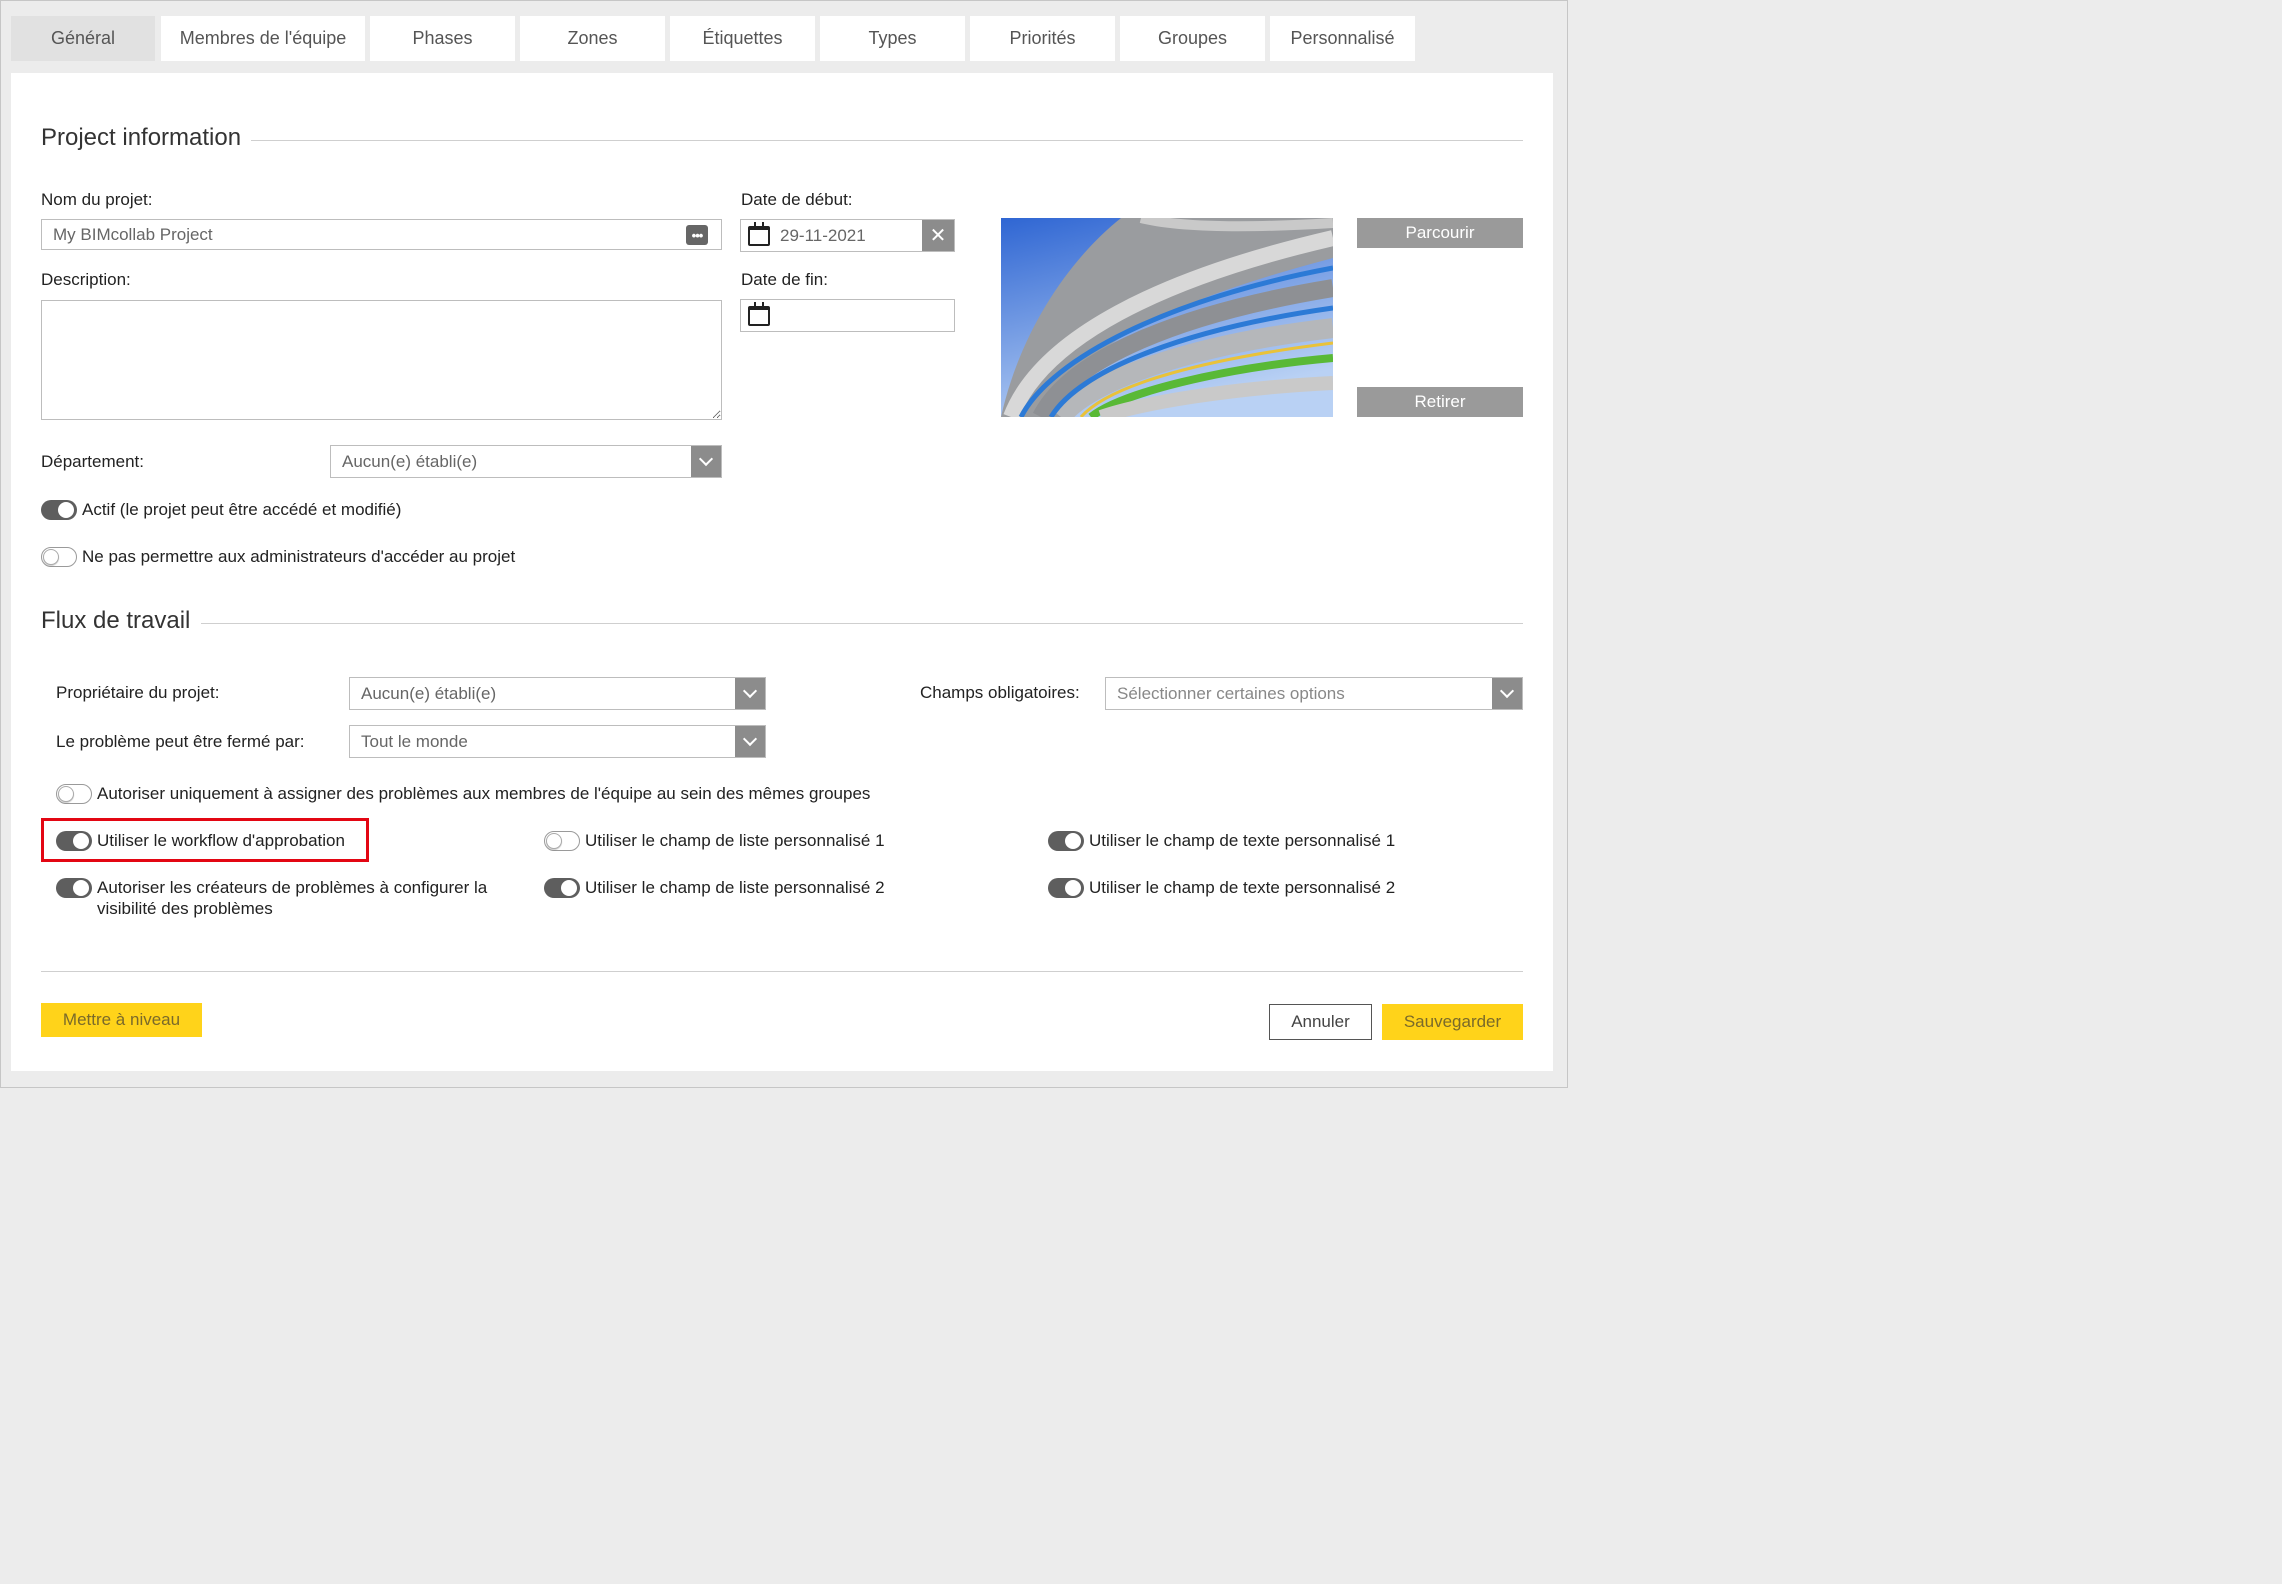 The image size is (2282, 1584). I want to click on tab-general: Général, so click(83, 38).